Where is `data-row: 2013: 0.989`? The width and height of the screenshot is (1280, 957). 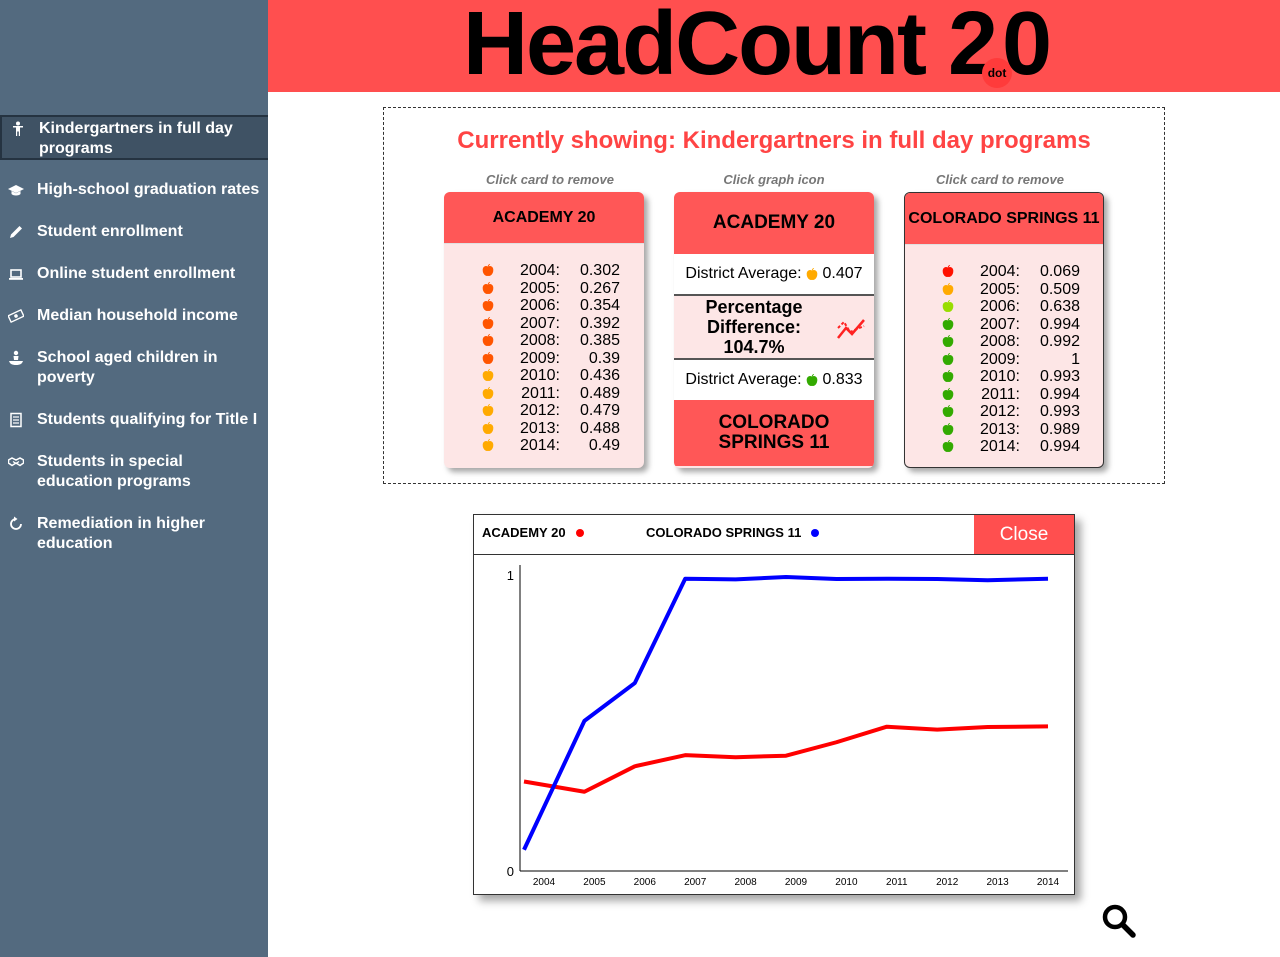 data-row: 2013: 0.989 is located at coordinates (1004, 430).